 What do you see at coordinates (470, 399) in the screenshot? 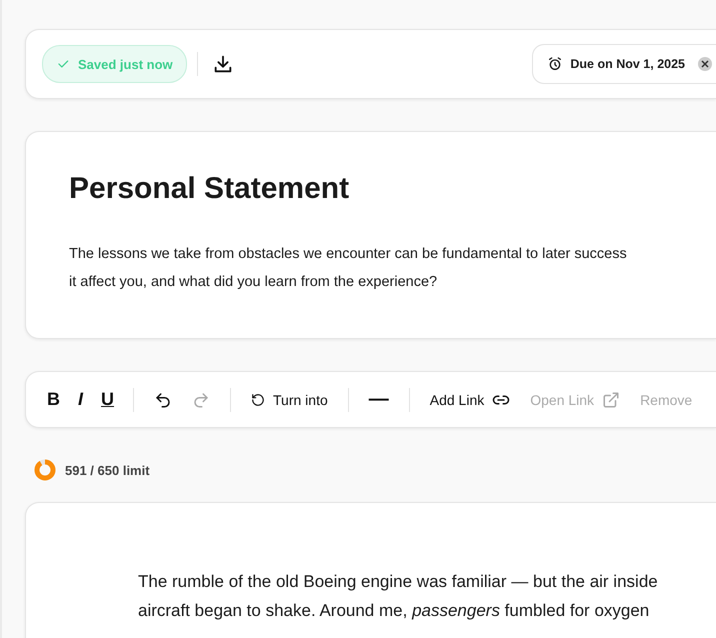
I see `add-link-button: Add Link` at bounding box center [470, 399].